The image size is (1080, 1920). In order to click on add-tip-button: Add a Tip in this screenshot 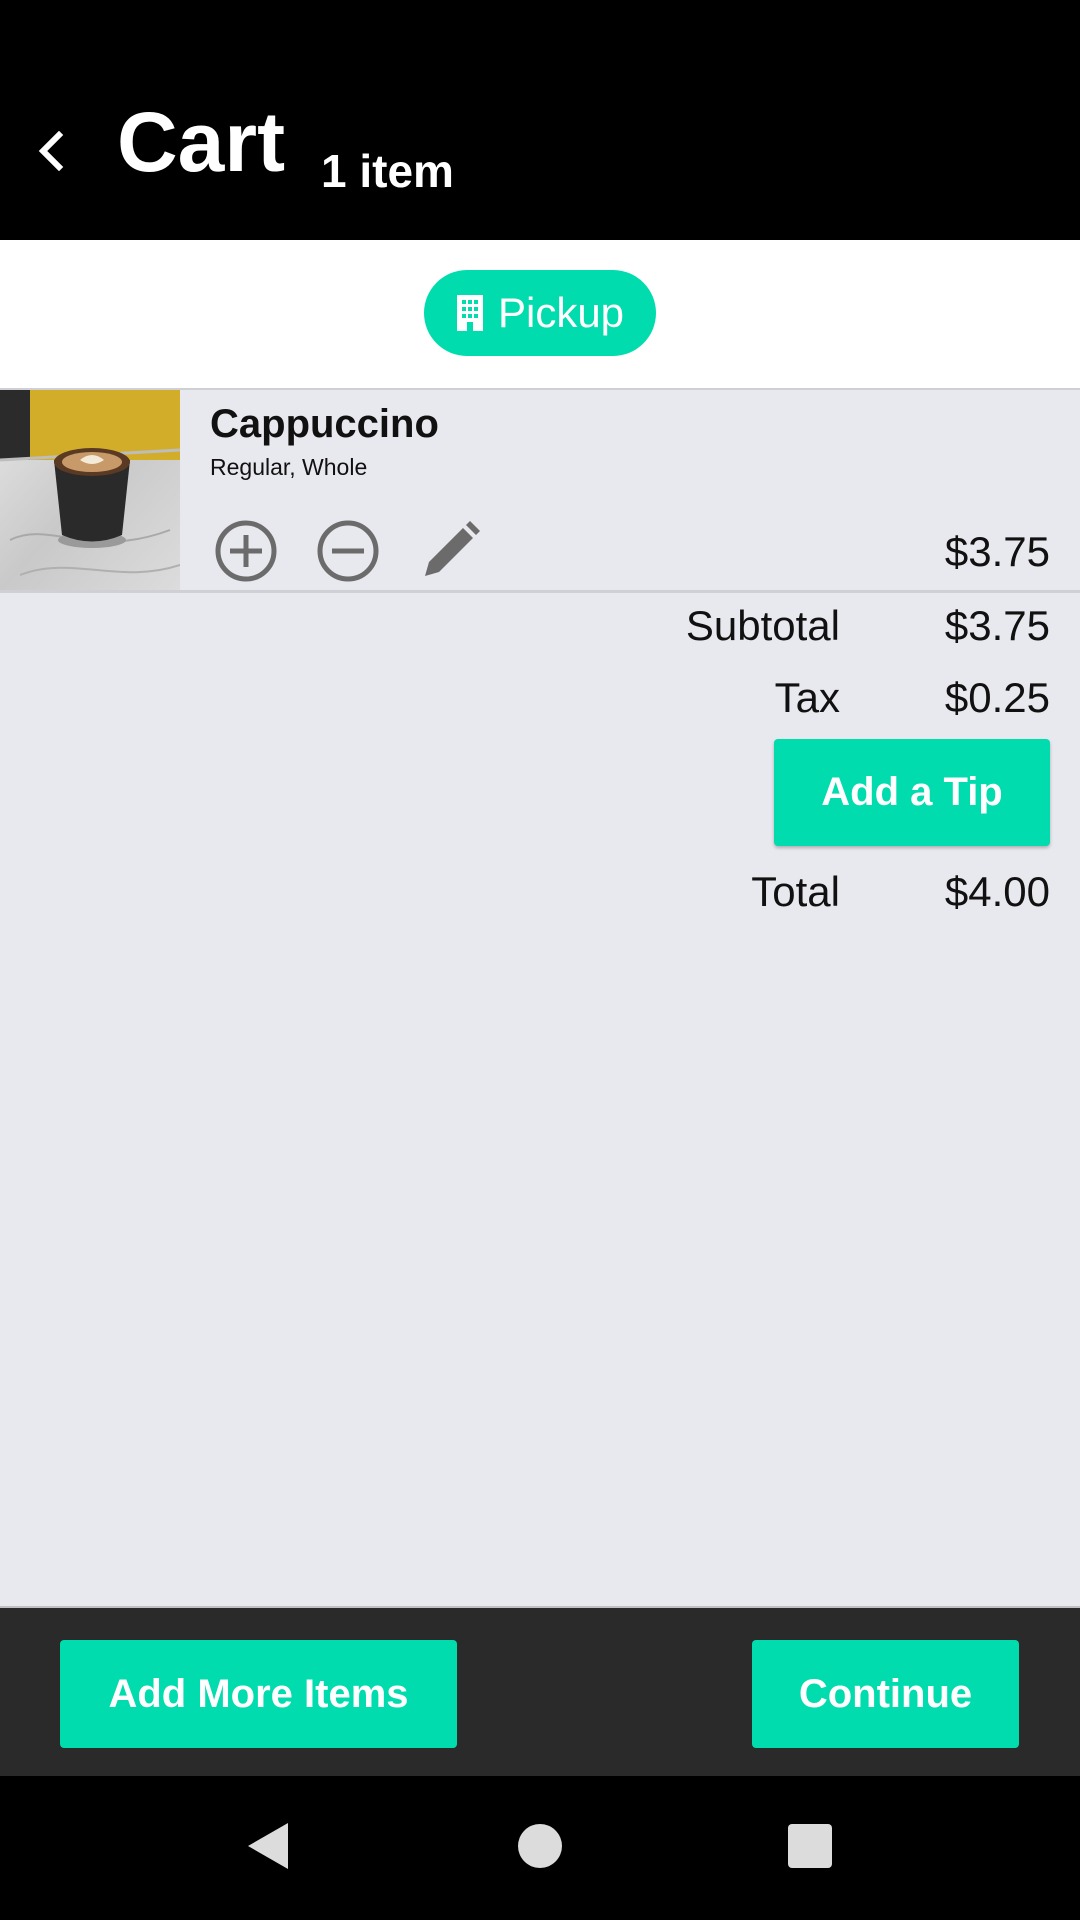, I will do `click(912, 792)`.